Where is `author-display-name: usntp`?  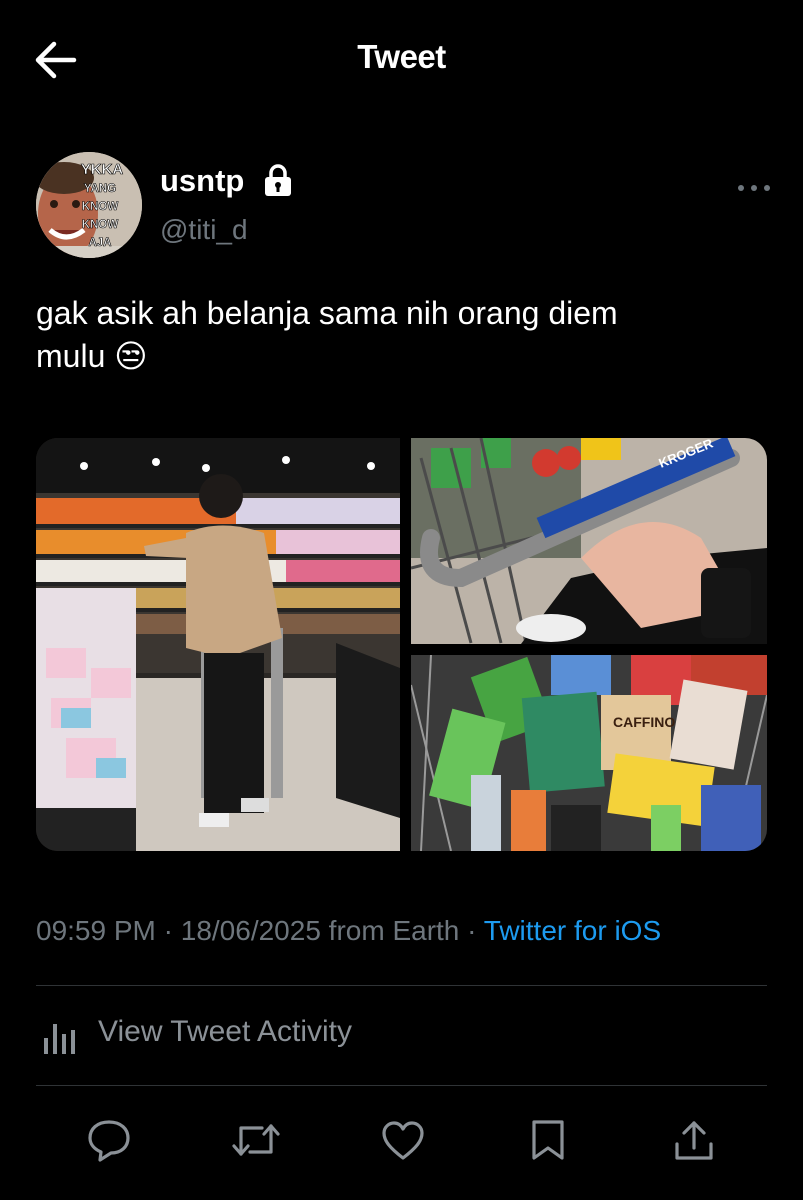
author-display-name: usntp is located at coordinates (202, 181).